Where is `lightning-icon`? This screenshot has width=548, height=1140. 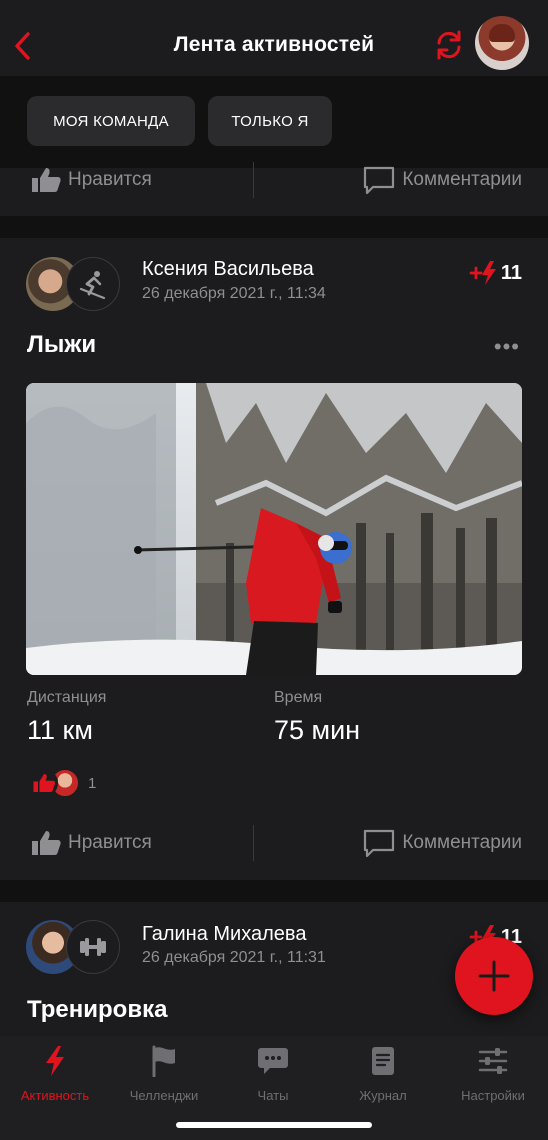 lightning-icon is located at coordinates (55, 1061).